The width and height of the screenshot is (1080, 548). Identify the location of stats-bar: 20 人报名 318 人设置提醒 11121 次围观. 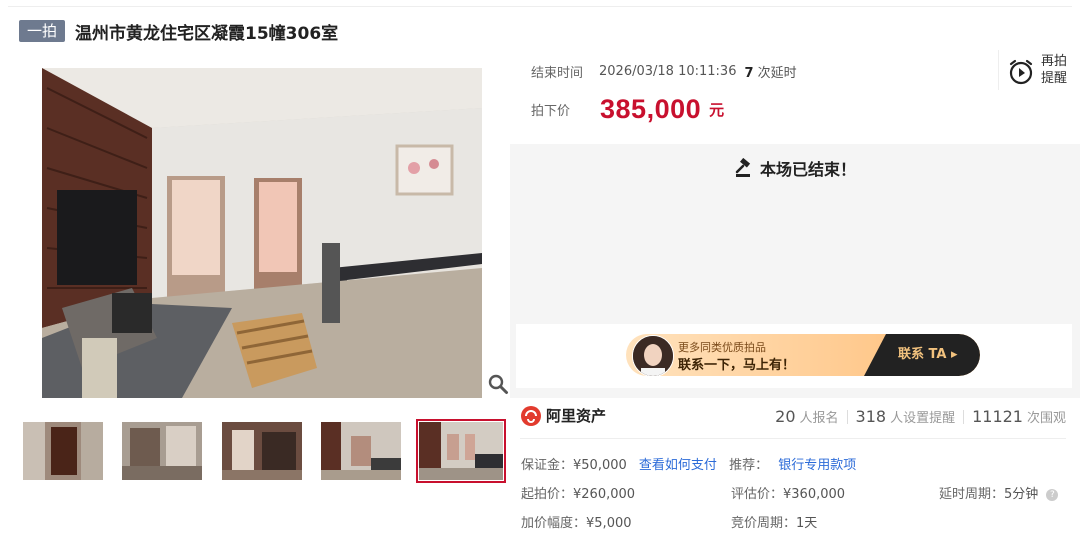
(920, 416).